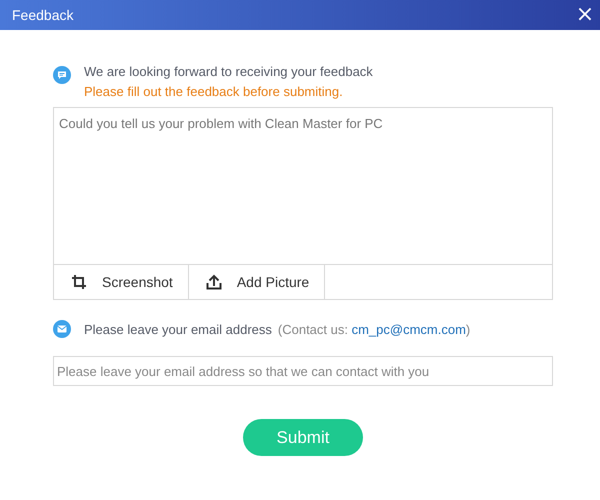  What do you see at coordinates (409, 329) in the screenshot?
I see `contact-email-link: cm_pc@cmcm.com` at bounding box center [409, 329].